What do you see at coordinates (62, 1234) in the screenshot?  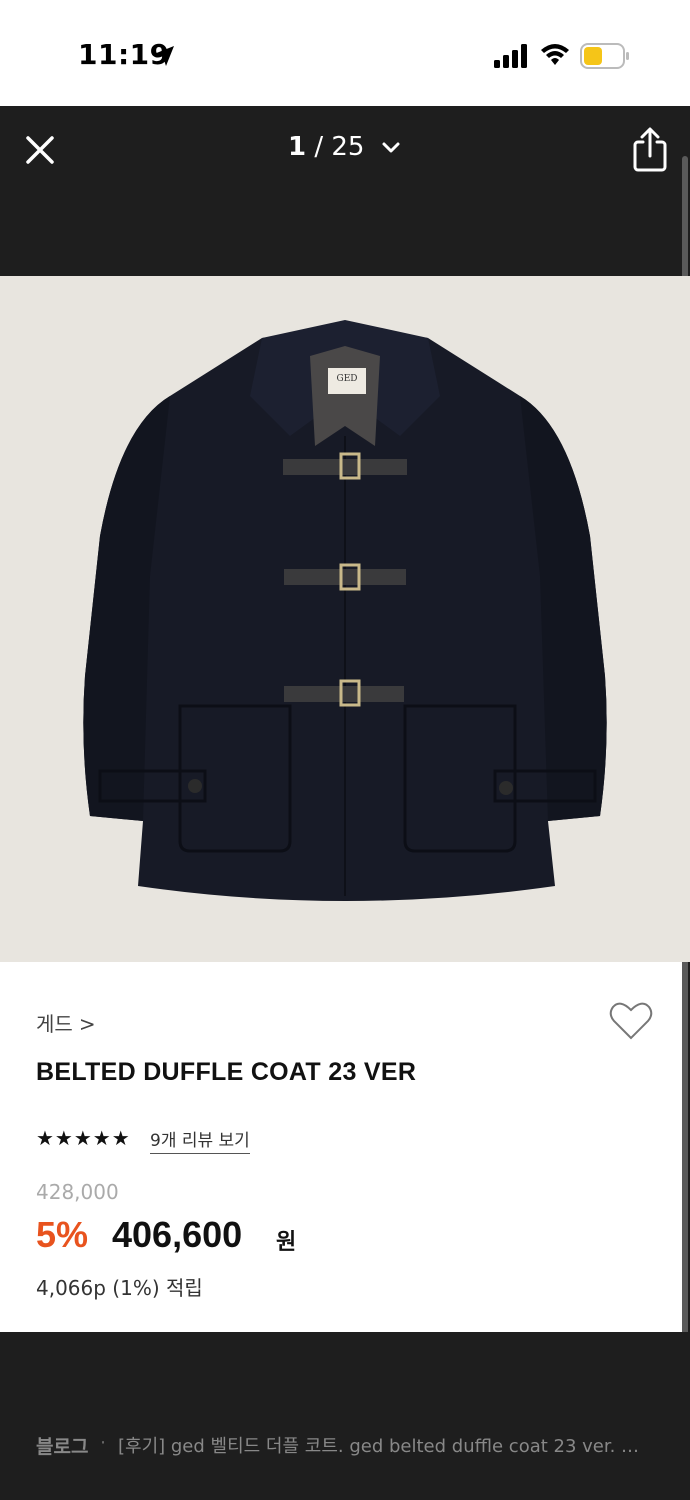 I see `discount-rate: 5%` at bounding box center [62, 1234].